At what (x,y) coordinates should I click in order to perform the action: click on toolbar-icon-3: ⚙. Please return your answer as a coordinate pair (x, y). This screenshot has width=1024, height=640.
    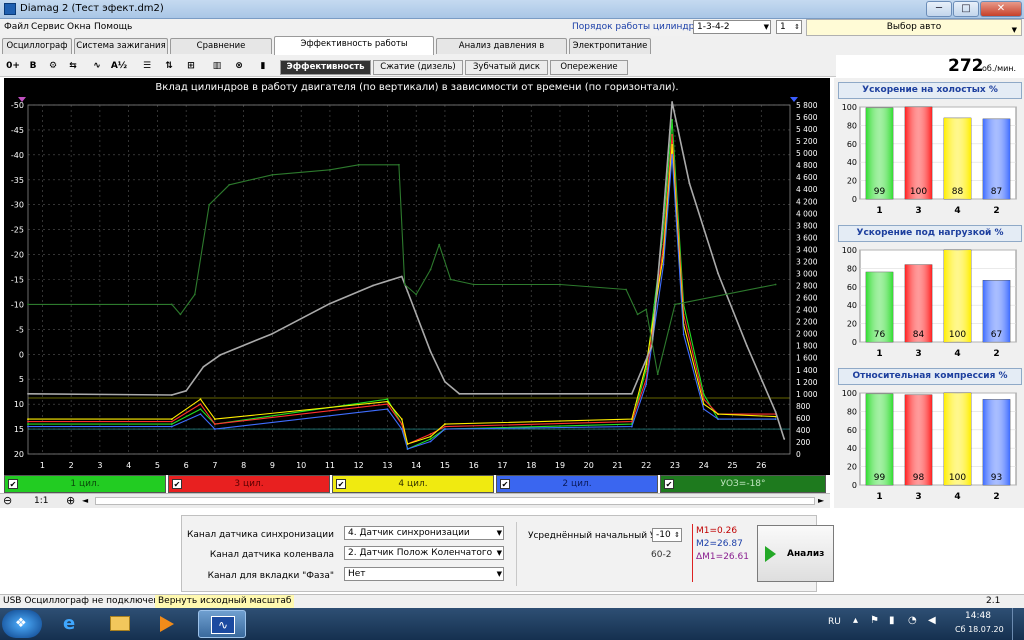
    Looking at the image, I should click on (53, 66).